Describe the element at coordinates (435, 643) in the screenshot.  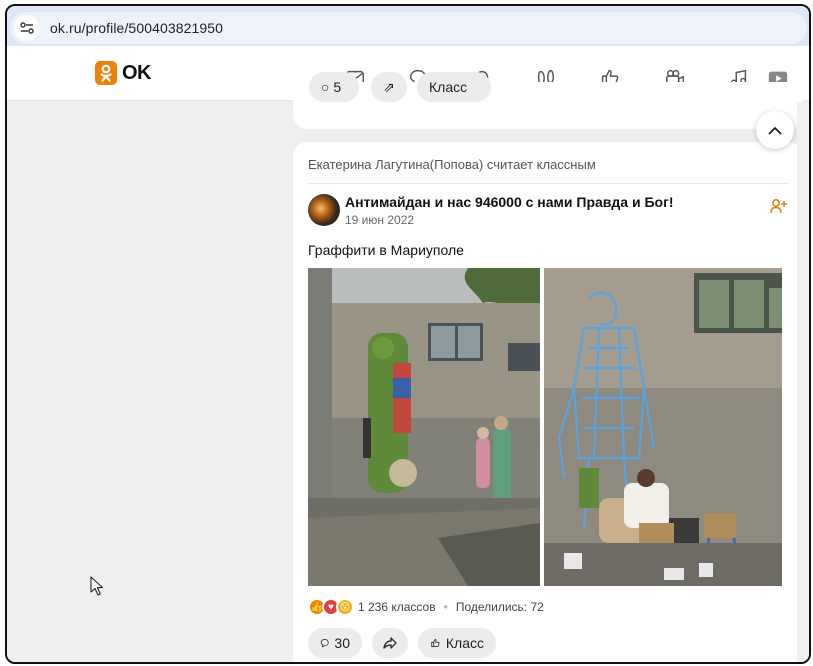
I see `thumbs-up-icon` at that location.